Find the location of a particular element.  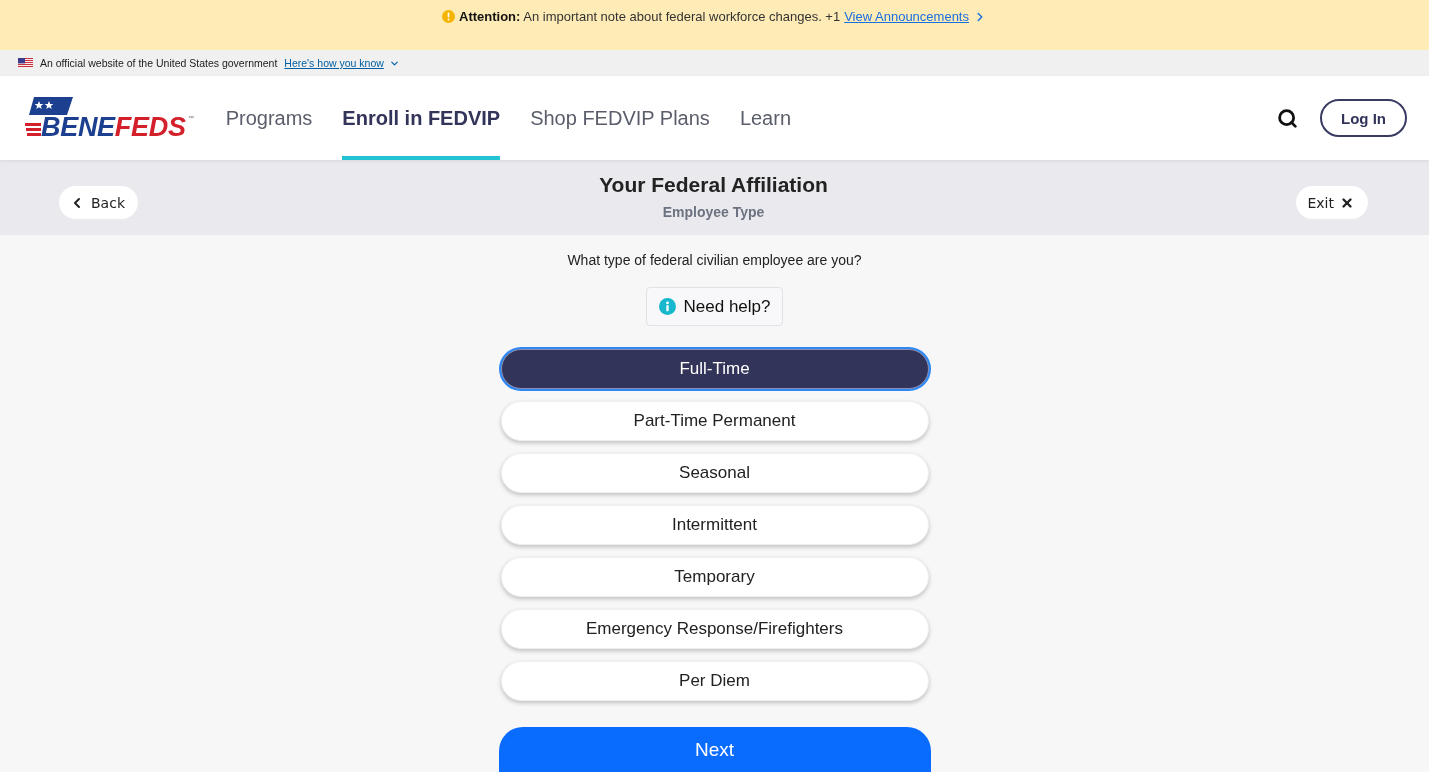

option-button: Full-Time is located at coordinates (714, 369).